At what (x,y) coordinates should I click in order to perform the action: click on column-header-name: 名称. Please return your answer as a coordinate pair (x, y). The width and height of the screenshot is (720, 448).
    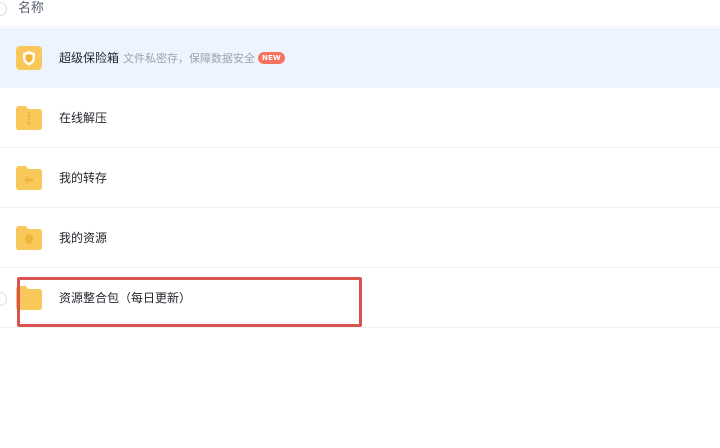
    Looking at the image, I should click on (31, 9).